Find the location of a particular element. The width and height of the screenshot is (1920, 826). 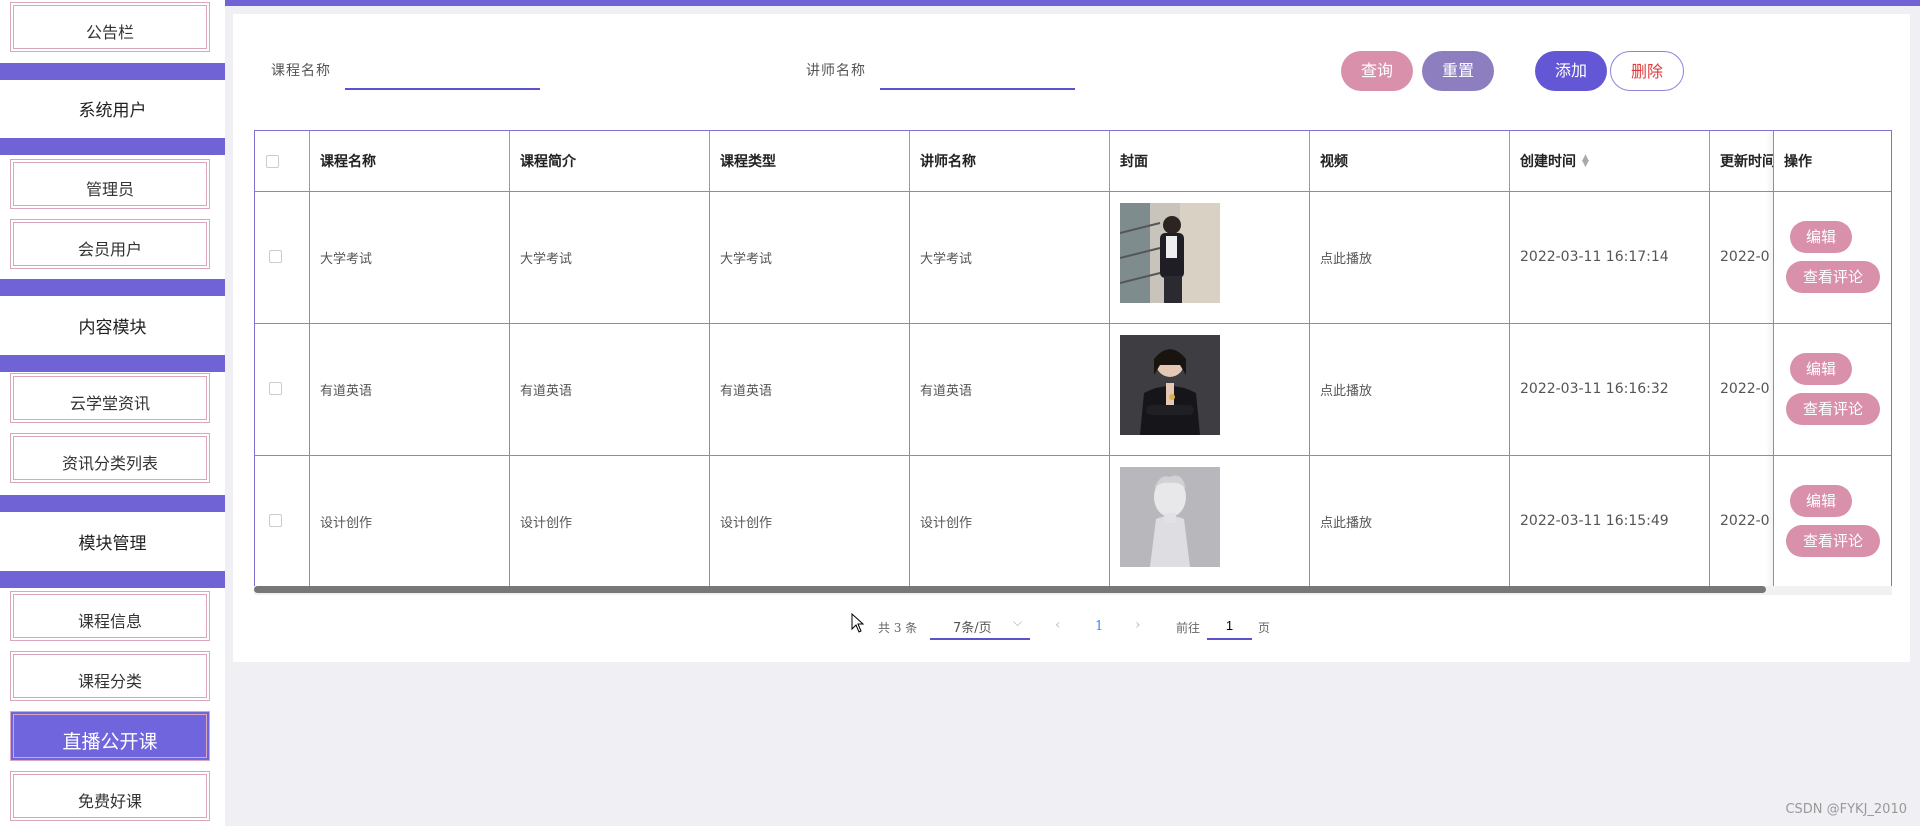

sidebar-item-bulletin: 公告栏 is located at coordinates (110, 27).